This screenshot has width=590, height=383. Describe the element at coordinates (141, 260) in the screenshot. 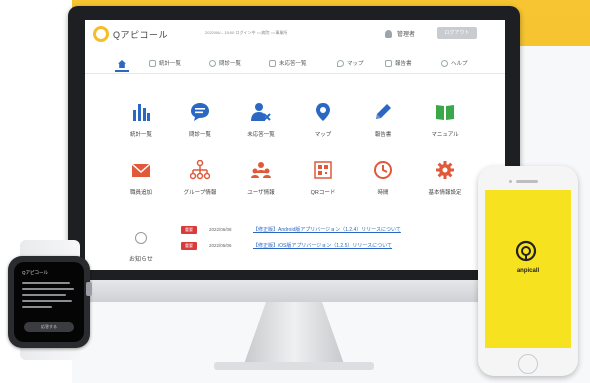

I see `notice-title: お知らせ` at that location.